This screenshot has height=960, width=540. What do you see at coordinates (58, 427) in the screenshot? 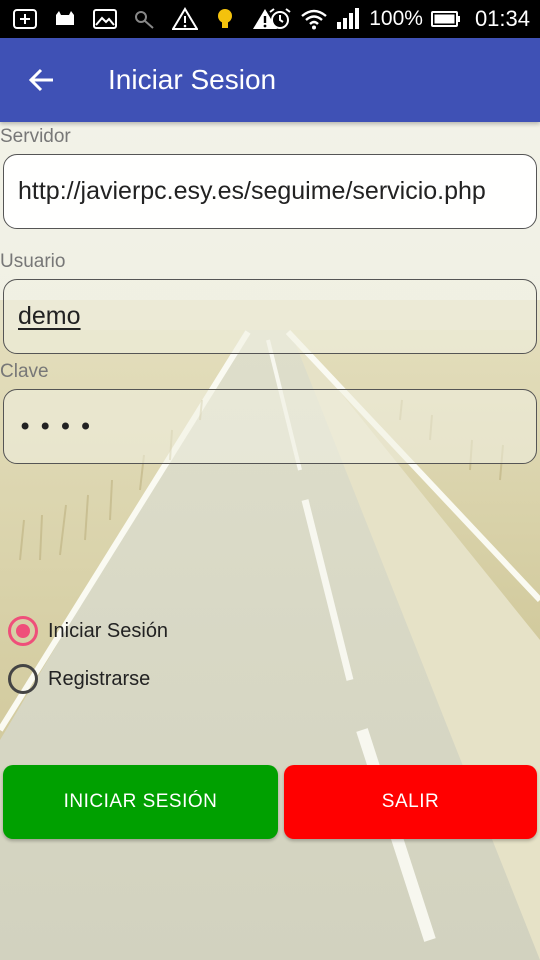
I see `password-input: ••••` at bounding box center [58, 427].